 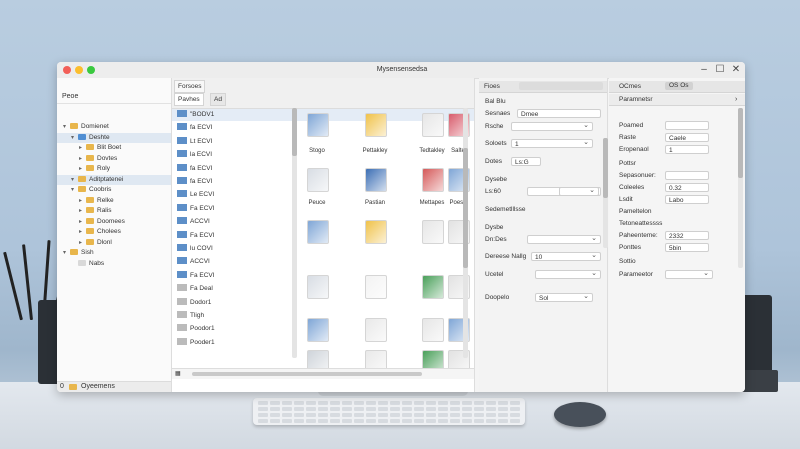 What do you see at coordinates (687, 149) in the screenshot?
I see `parameter-input: 1` at bounding box center [687, 149].